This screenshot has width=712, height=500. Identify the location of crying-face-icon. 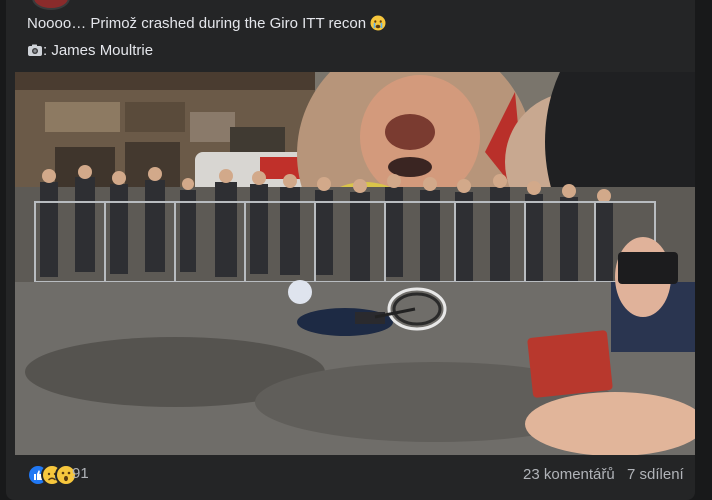
(378, 23).